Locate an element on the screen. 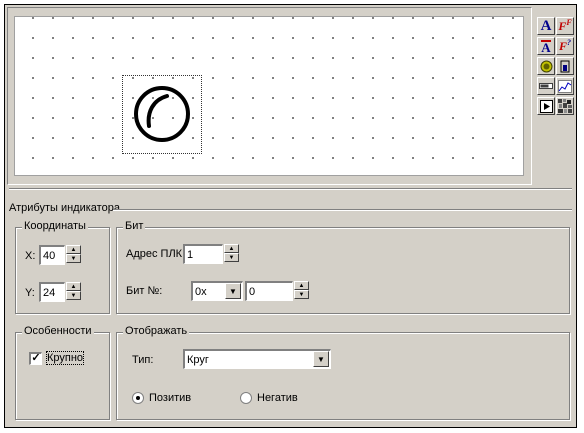 The width and height of the screenshot is (584, 433). bit-number-input: 0 is located at coordinates (269, 291).